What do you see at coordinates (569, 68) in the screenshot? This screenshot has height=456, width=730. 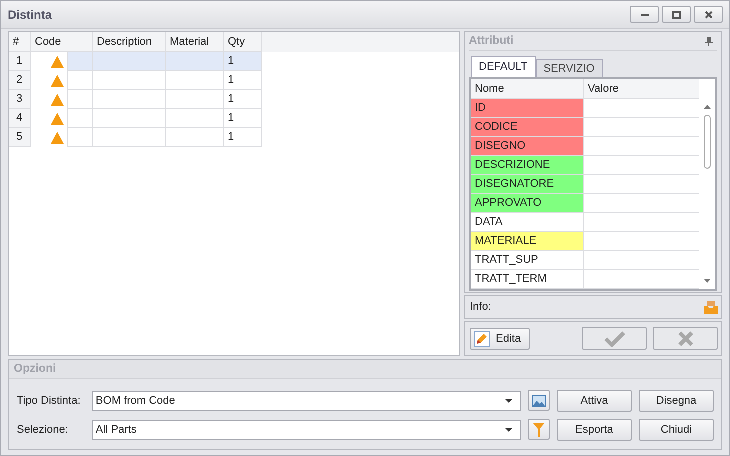 I see `tab: SERVIZIO` at bounding box center [569, 68].